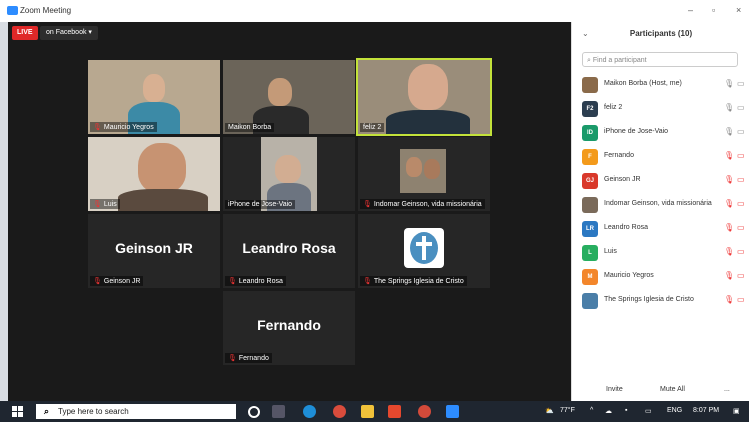  What do you see at coordinates (590, 181) in the screenshot?
I see `participant-avatar: GJ` at bounding box center [590, 181].